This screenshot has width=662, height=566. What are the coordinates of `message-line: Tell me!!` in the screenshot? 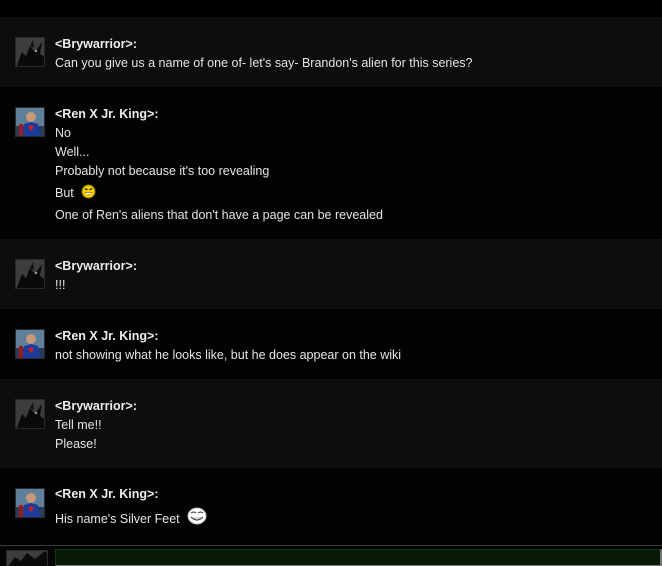 It's located at (78, 425).